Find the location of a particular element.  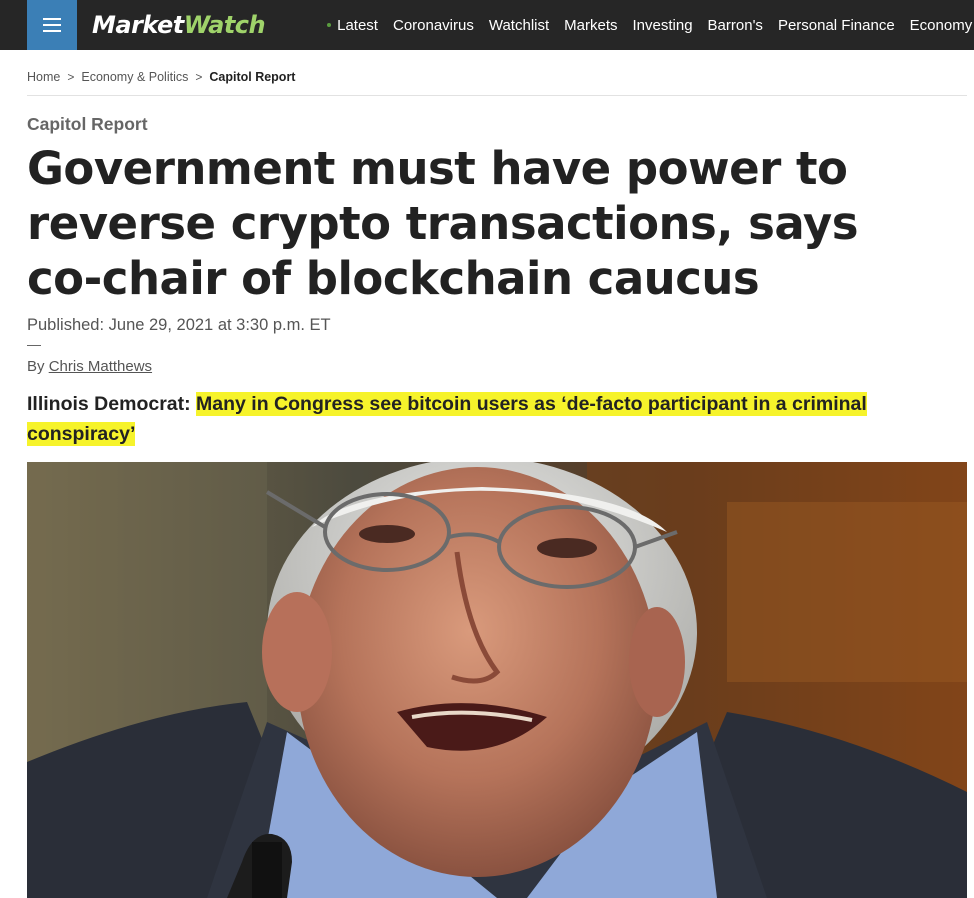

hamburger-menu-icon is located at coordinates (52, 25).